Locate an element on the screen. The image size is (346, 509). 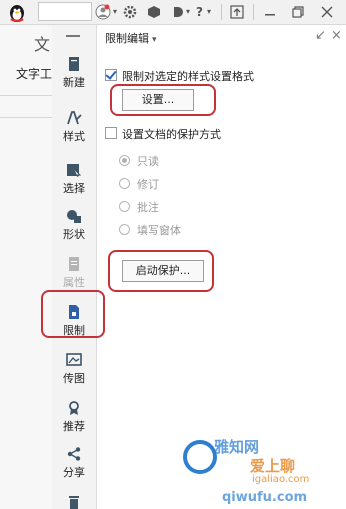
avatar-icon is located at coordinates (103, 12).